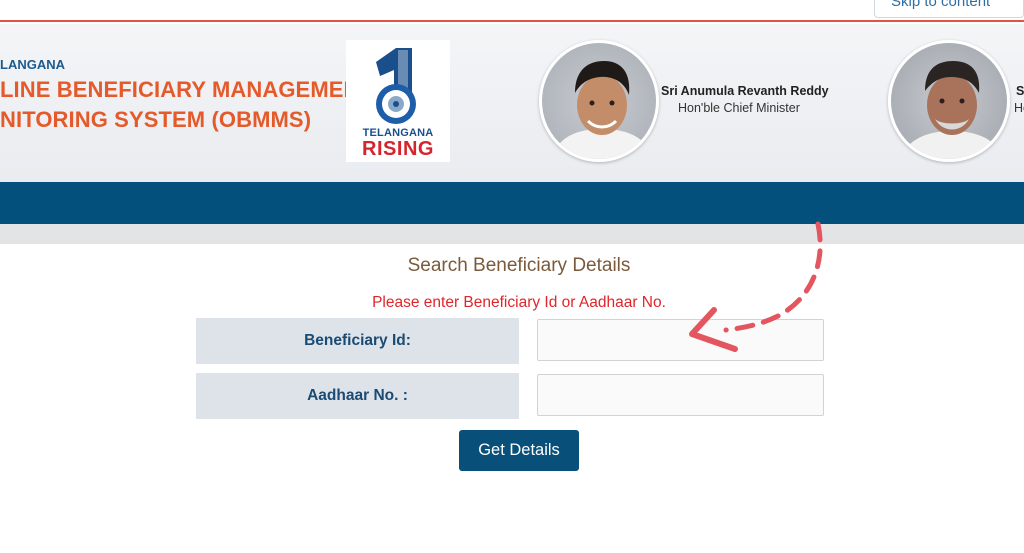 The width and height of the screenshot is (1024, 553). Describe the element at coordinates (32, 64) in the screenshot. I see `state-label: LANGANA` at that location.